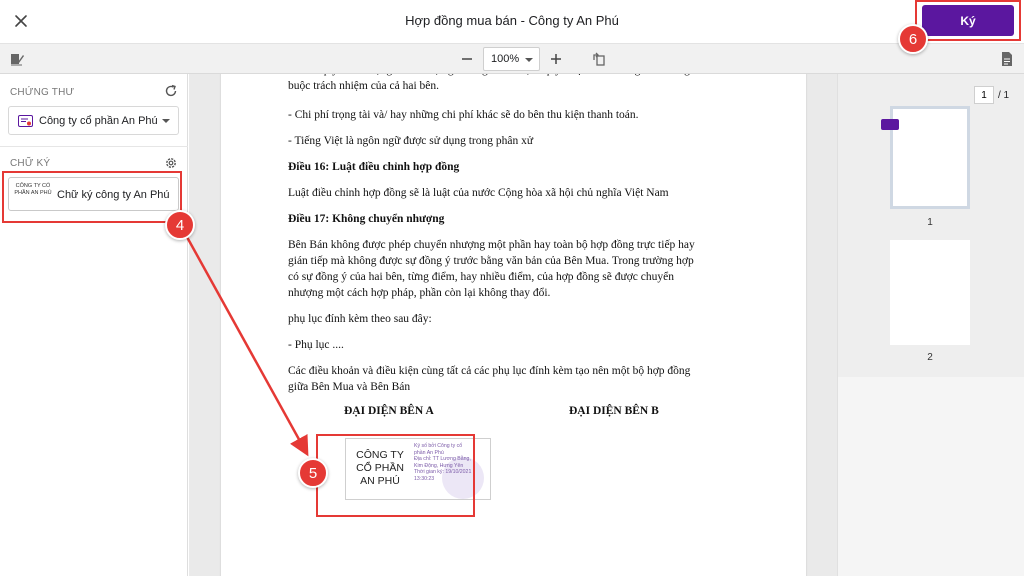  I want to click on document-icon, so click(1007, 59).